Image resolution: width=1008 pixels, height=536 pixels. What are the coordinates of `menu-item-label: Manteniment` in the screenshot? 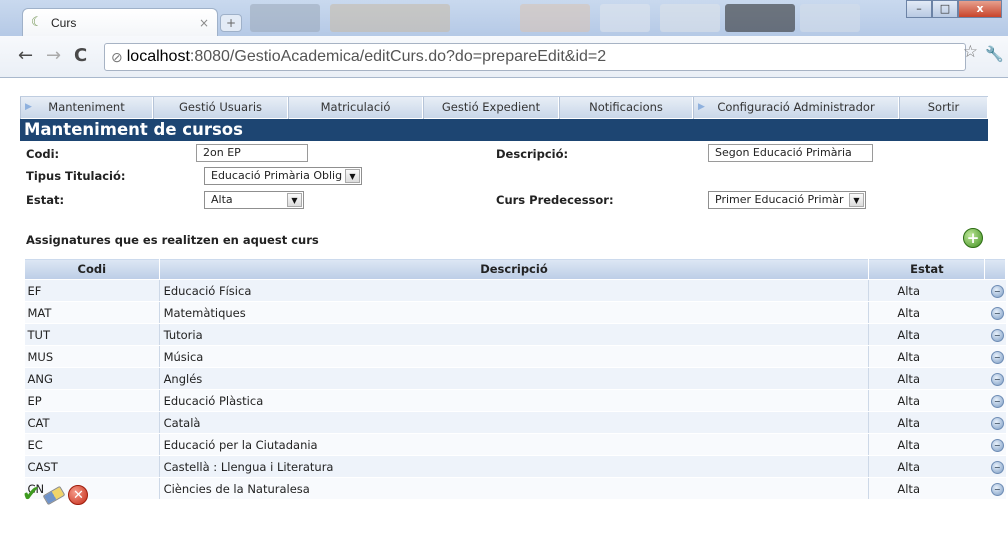 It's located at (86, 107).